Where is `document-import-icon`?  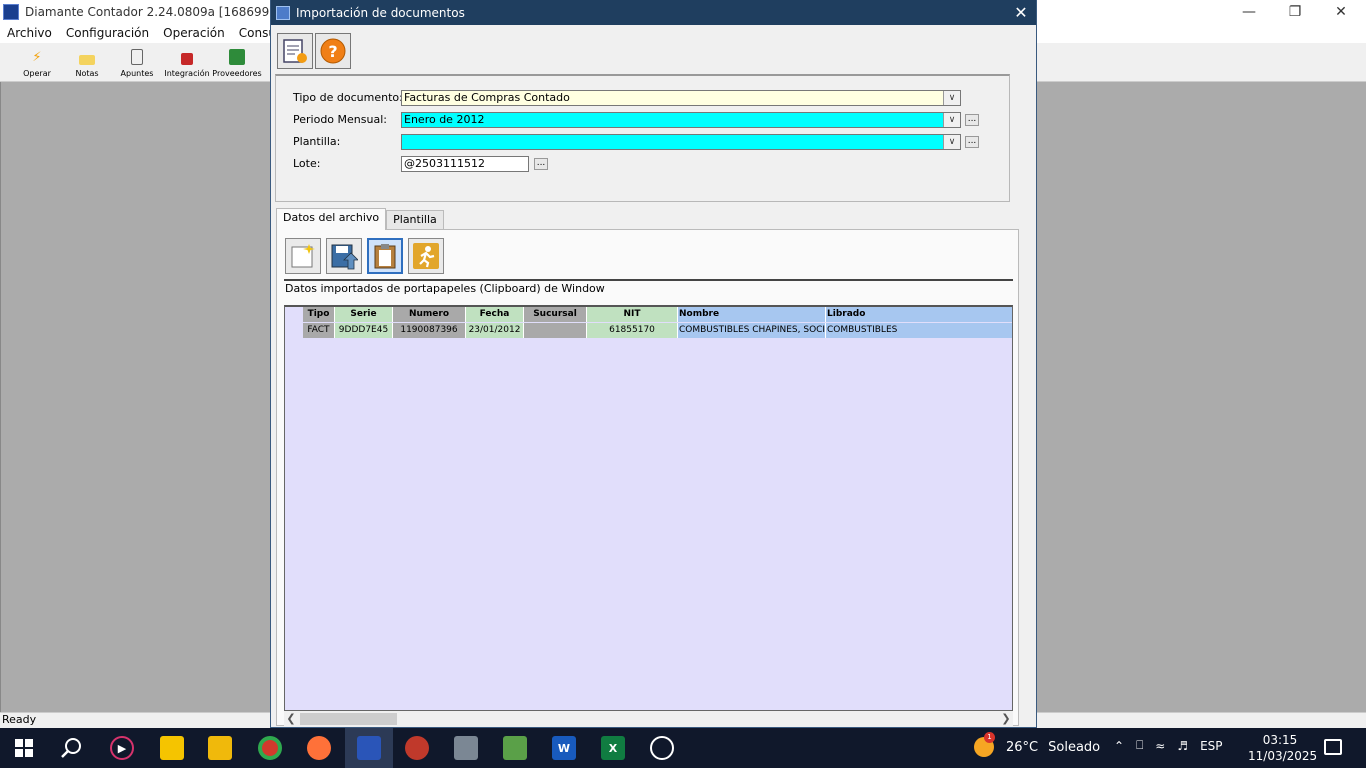 document-import-icon is located at coordinates (295, 51).